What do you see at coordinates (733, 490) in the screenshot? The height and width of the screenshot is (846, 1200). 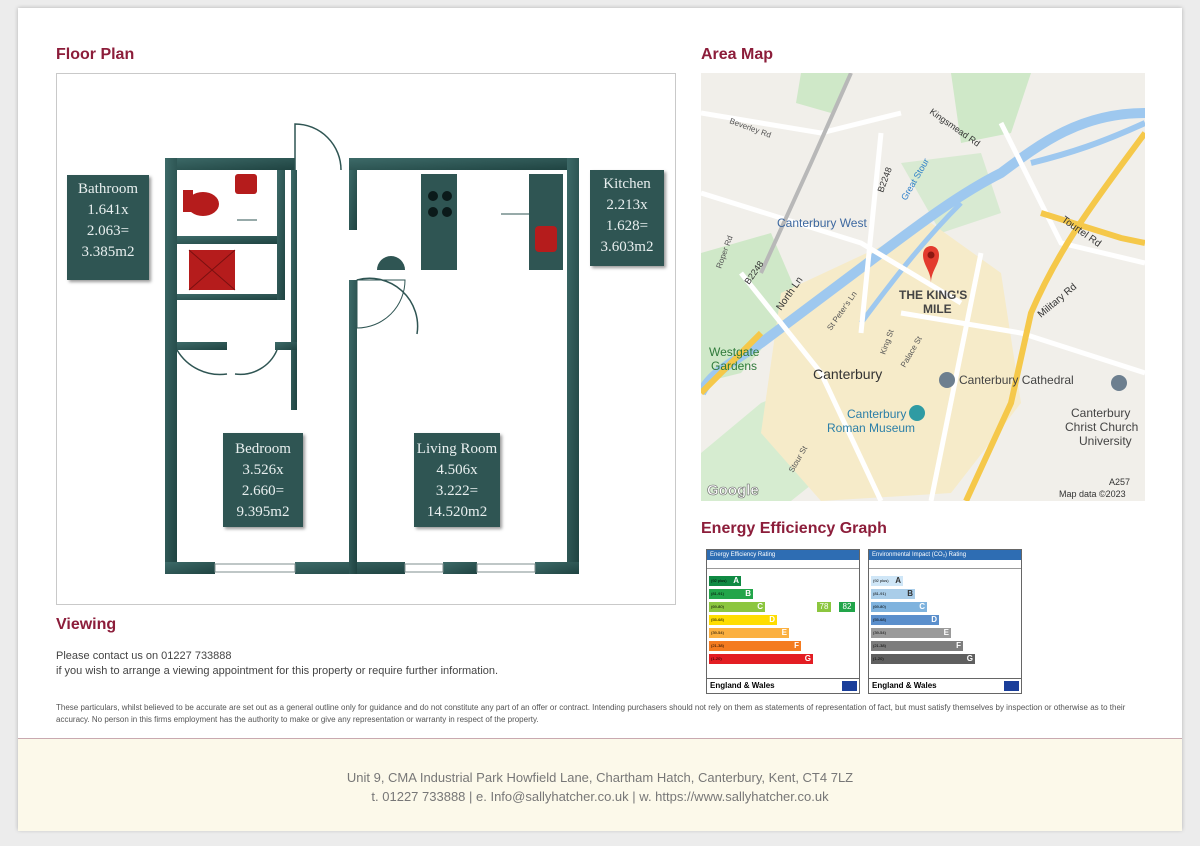 I see `google-logo: Google` at bounding box center [733, 490].